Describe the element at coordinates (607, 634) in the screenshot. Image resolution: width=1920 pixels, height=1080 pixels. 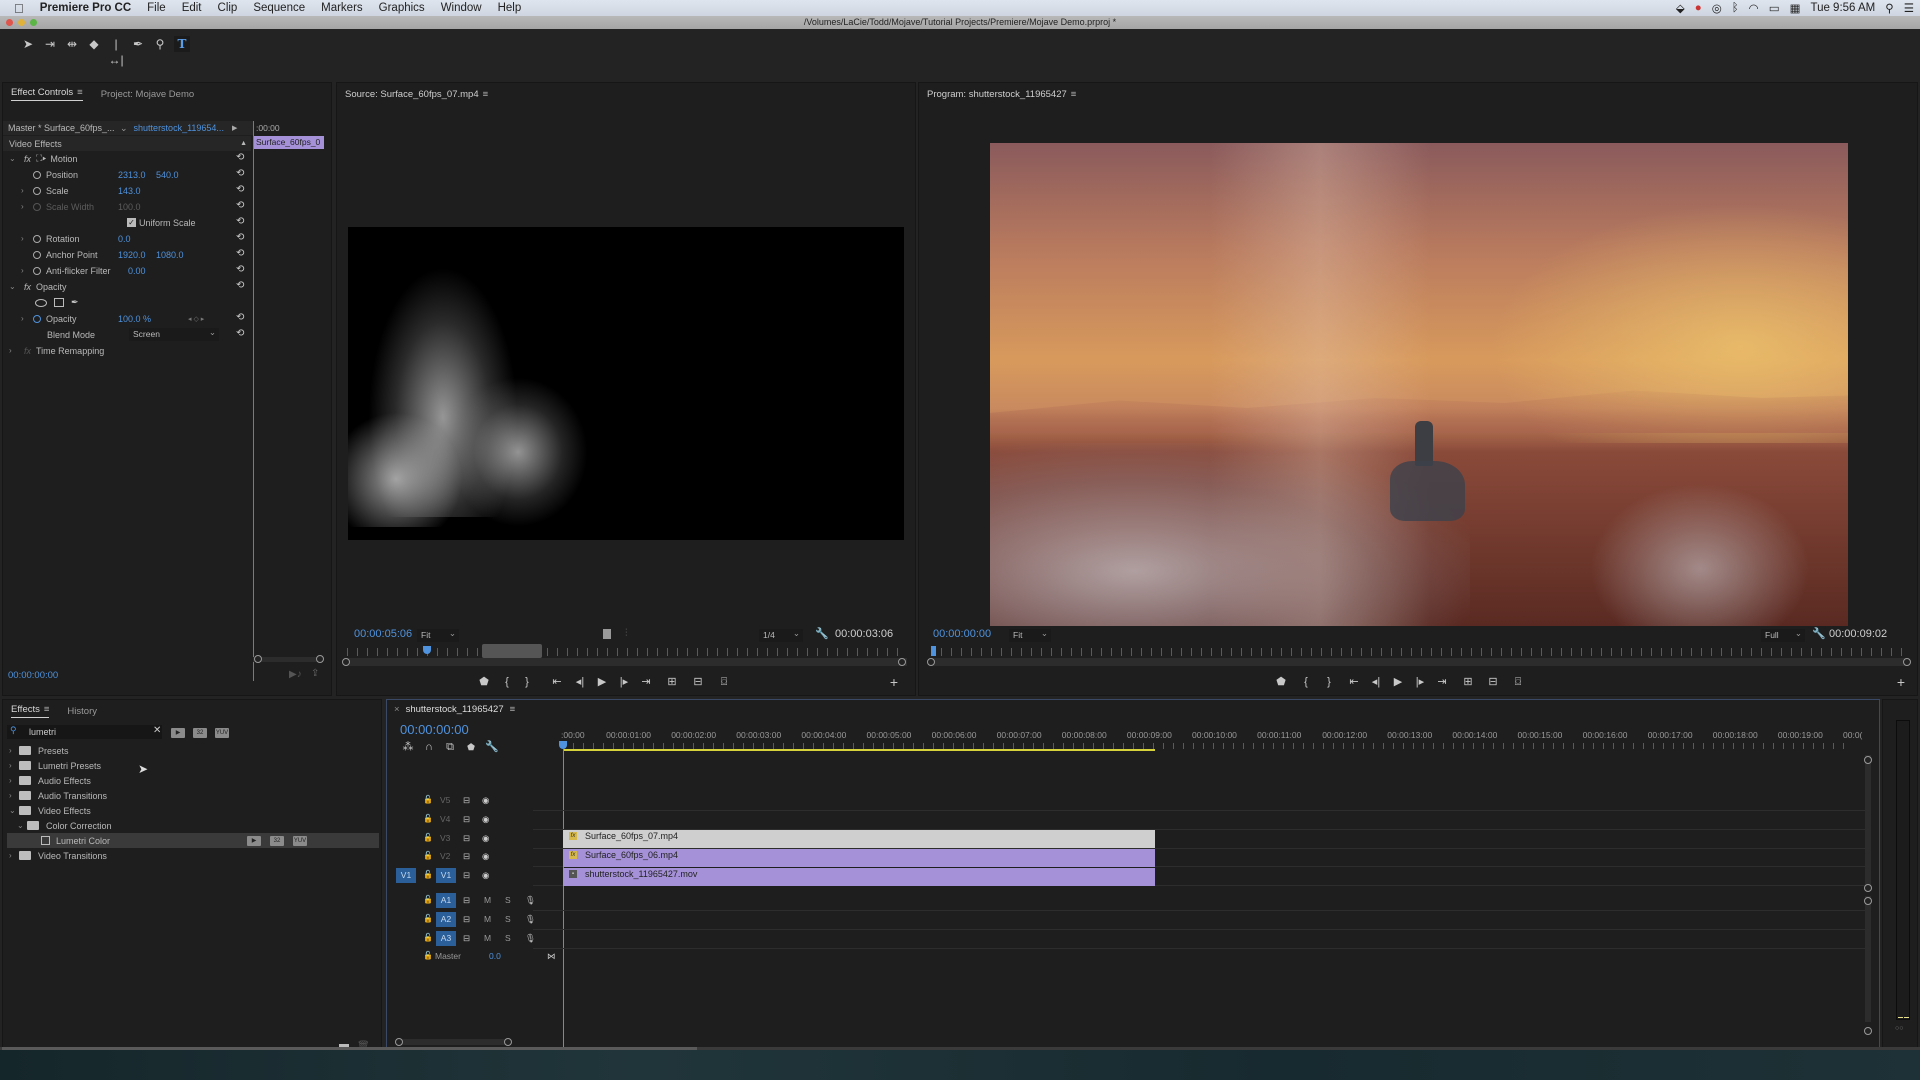
I see `drag-video-icon` at that location.